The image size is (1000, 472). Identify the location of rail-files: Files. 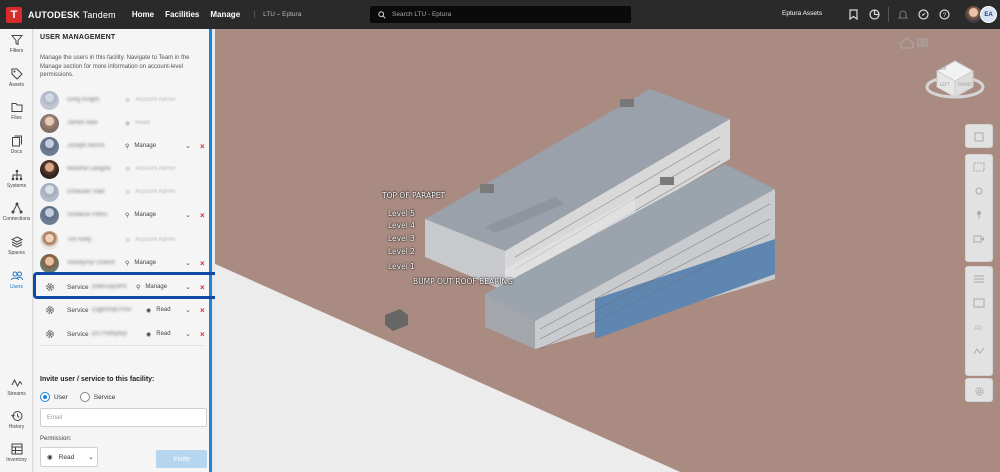
(16, 111).